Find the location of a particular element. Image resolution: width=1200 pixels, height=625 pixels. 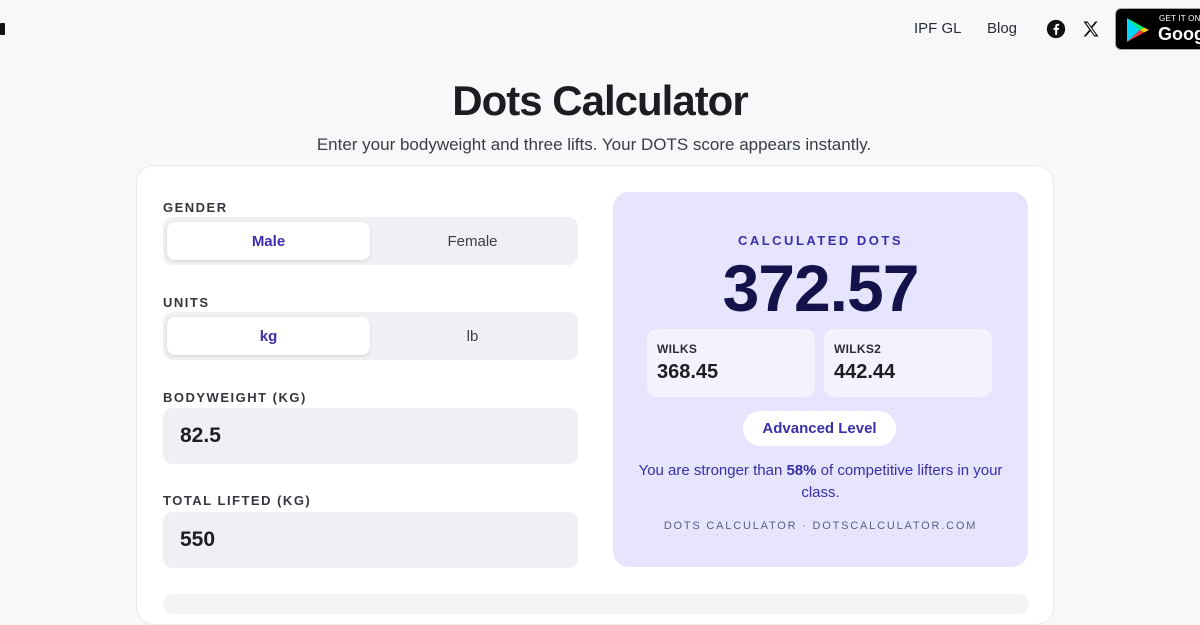

nav-link-blog: Blog is located at coordinates (1002, 28).